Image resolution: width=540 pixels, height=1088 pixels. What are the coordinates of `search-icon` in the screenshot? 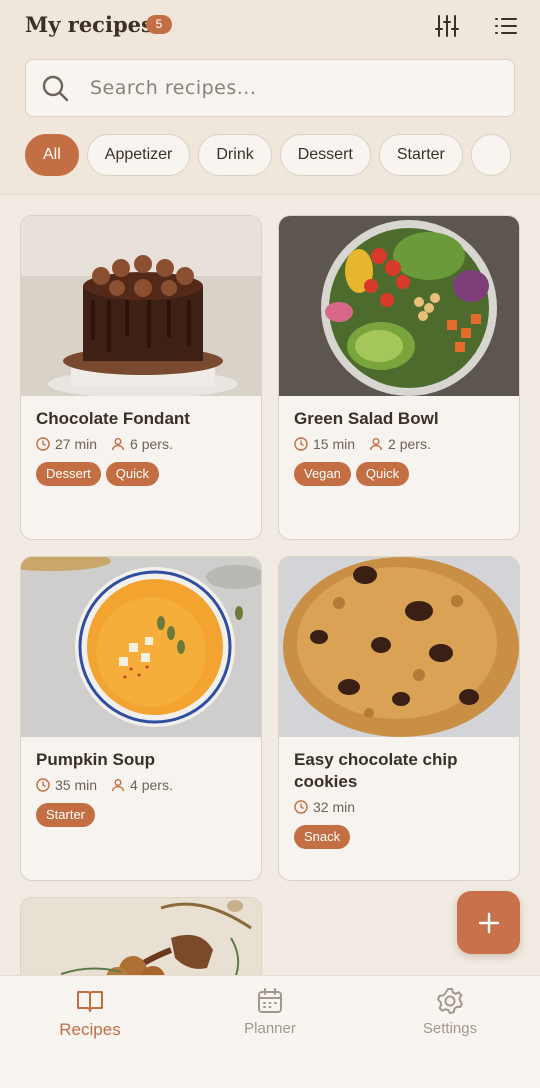 It's located at (55, 88).